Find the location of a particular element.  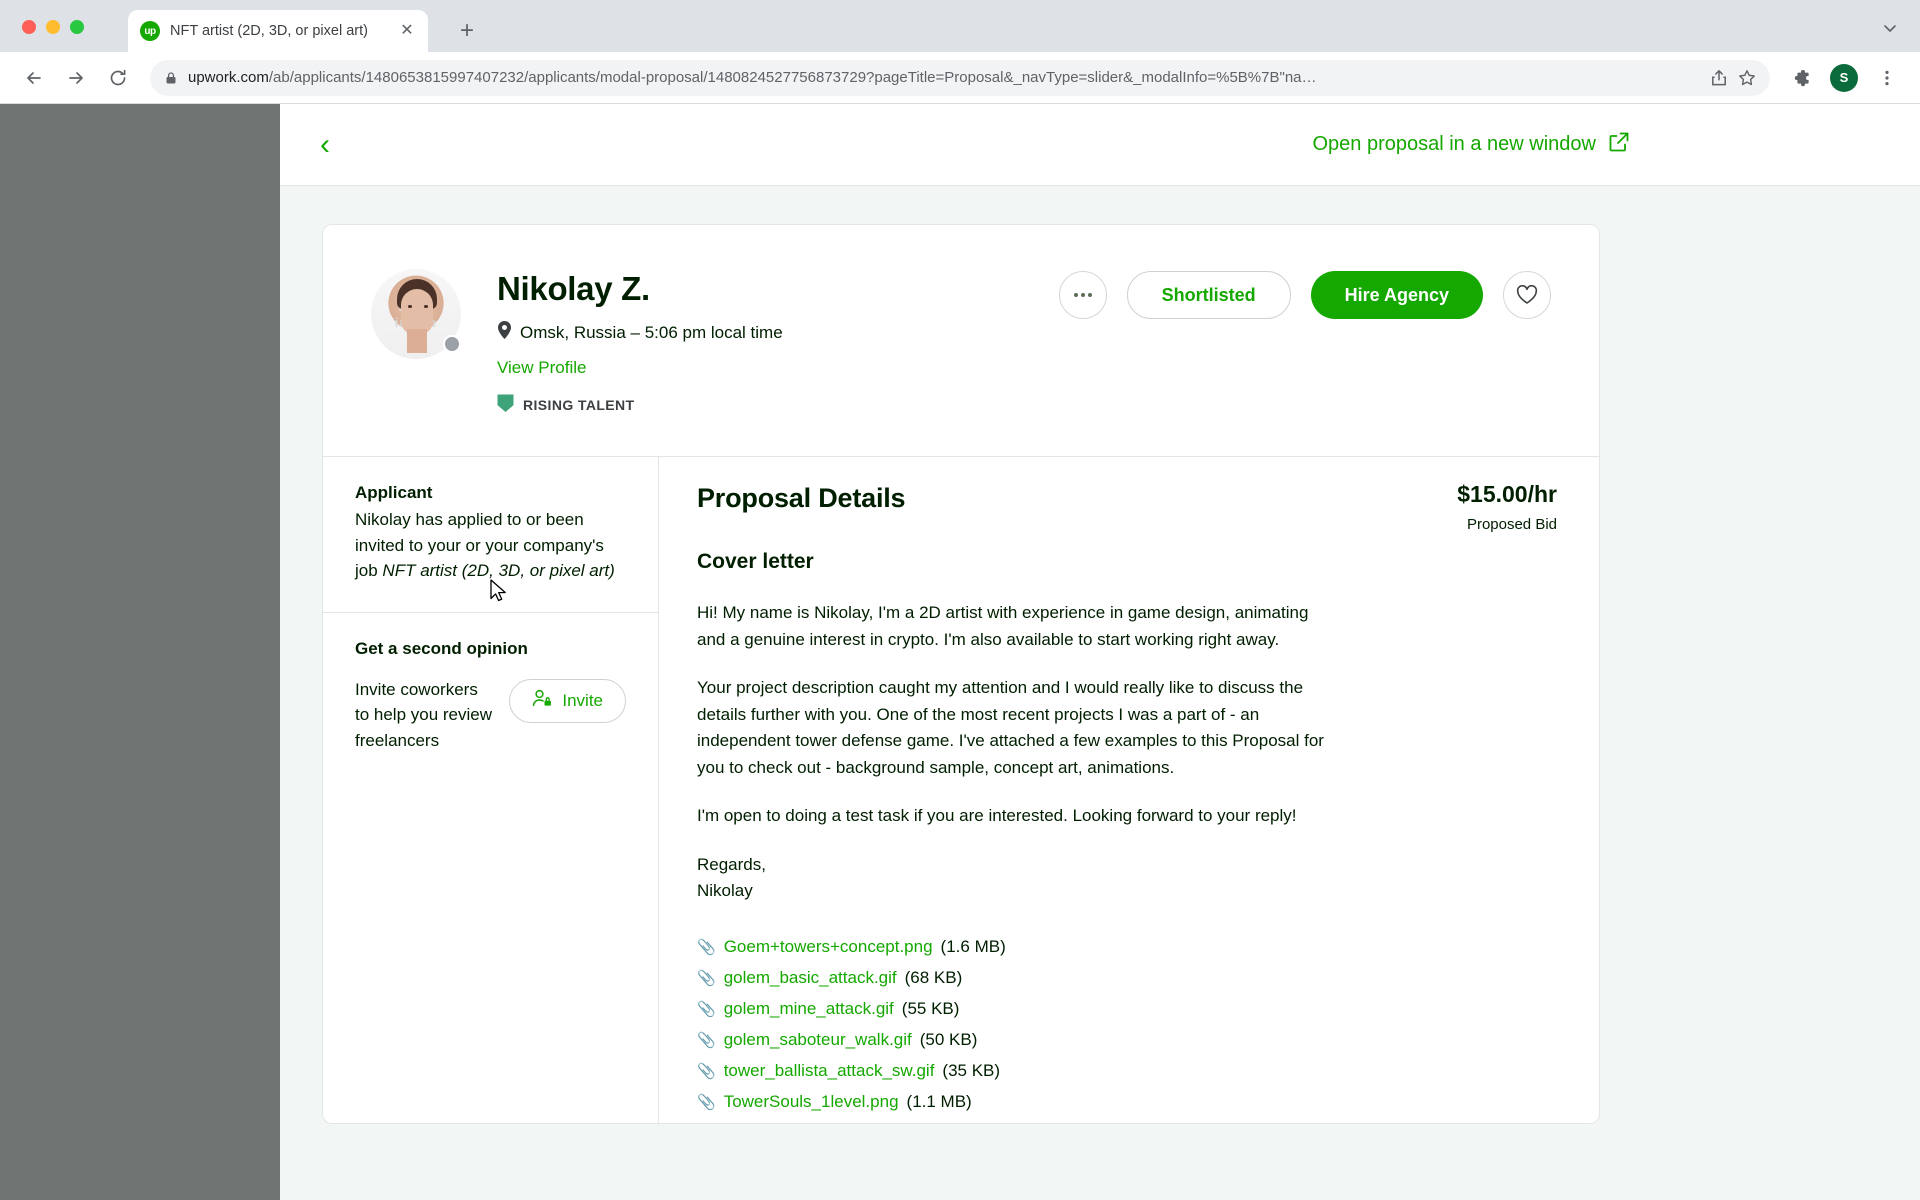

location-pin-icon is located at coordinates (504, 332).